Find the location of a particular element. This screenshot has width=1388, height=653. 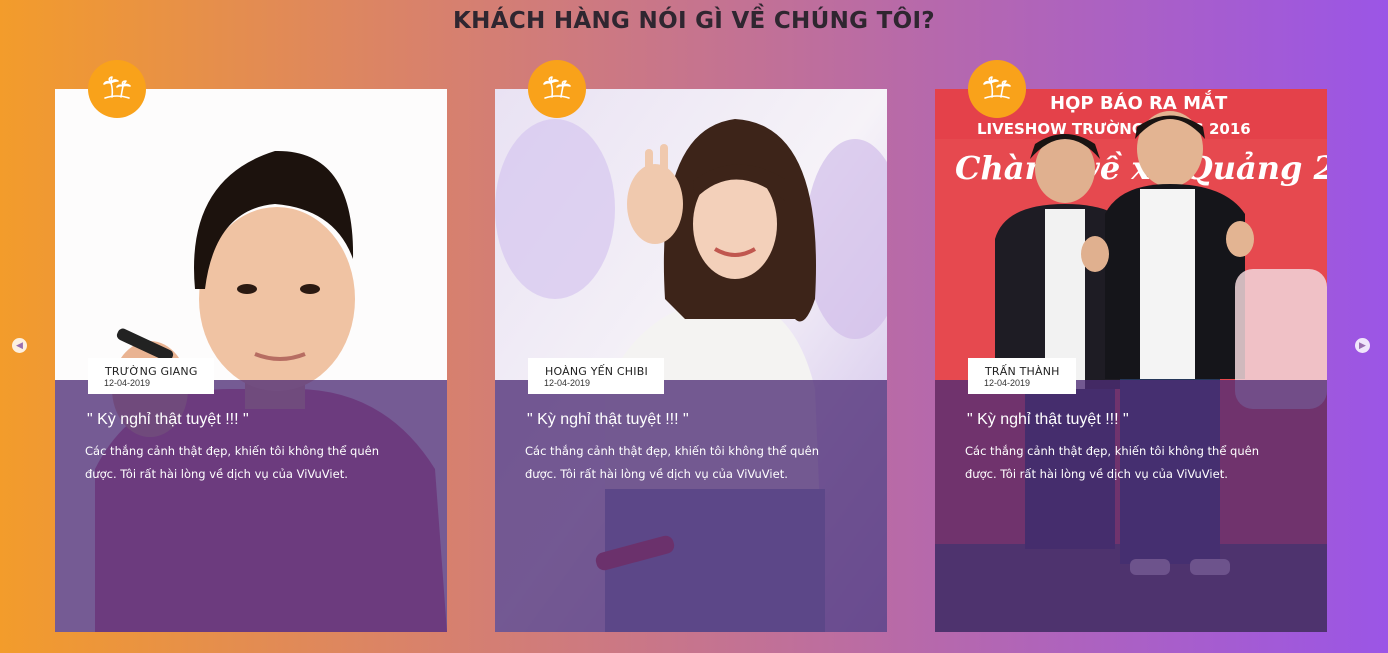

customer-name: HOÀNG YẾN CHIBI is located at coordinates (596, 371).